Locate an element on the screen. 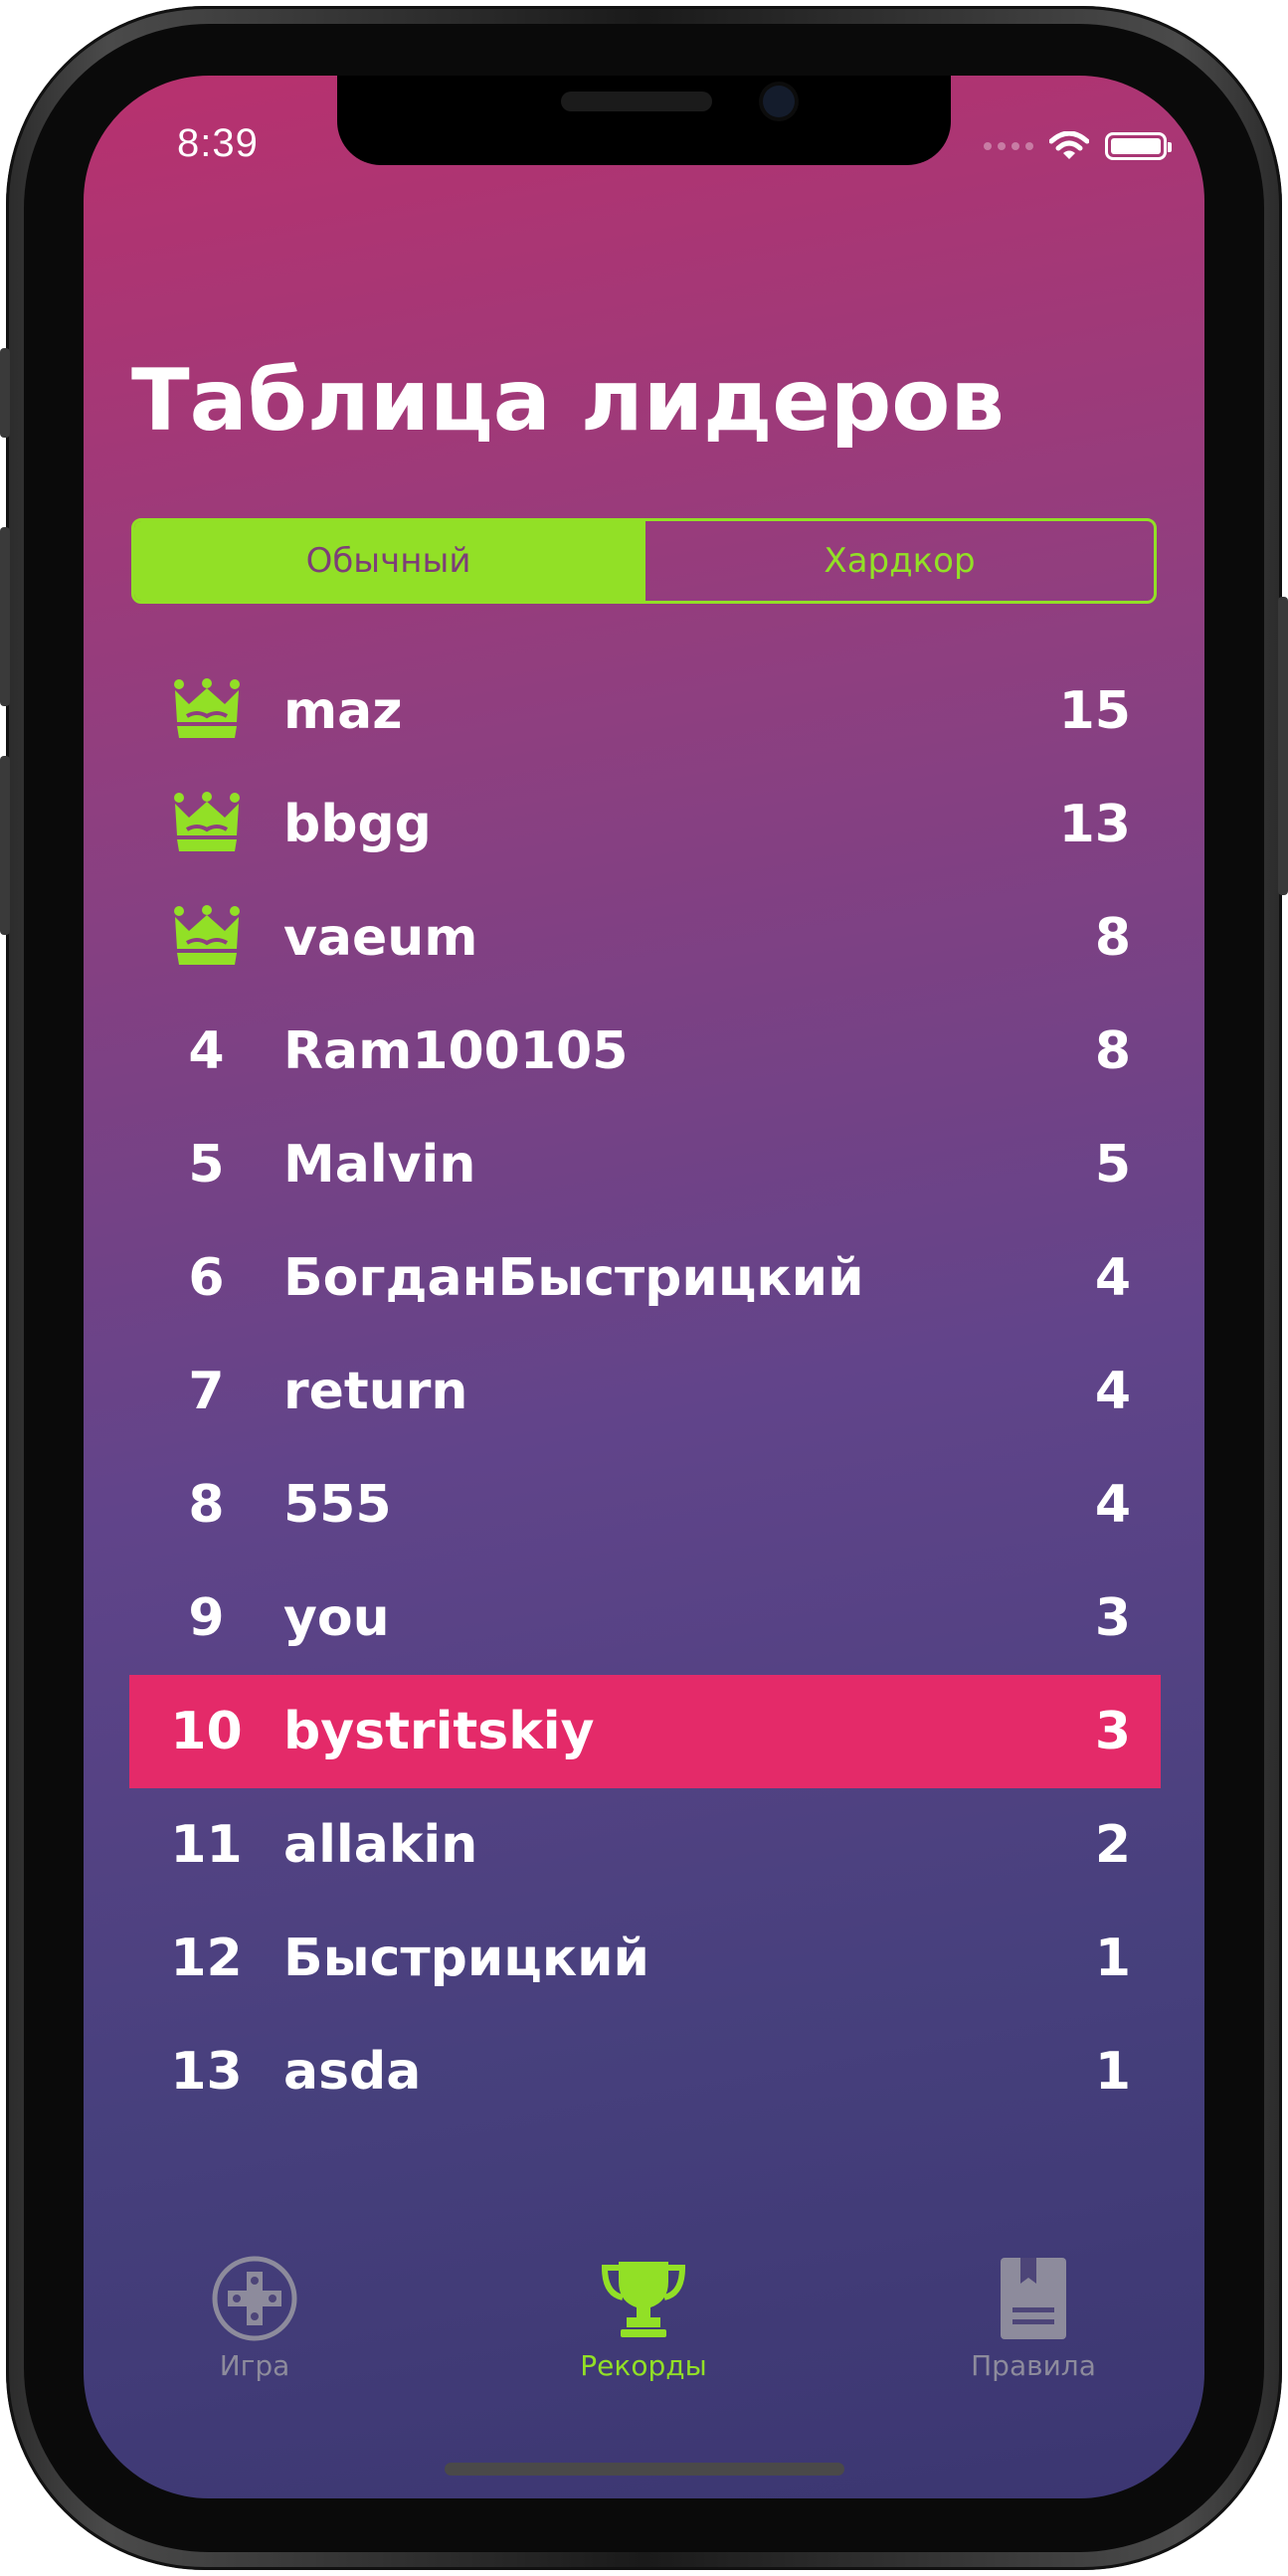 This screenshot has height=2576, width=1288. player-name: bbgg is located at coordinates (357, 824).